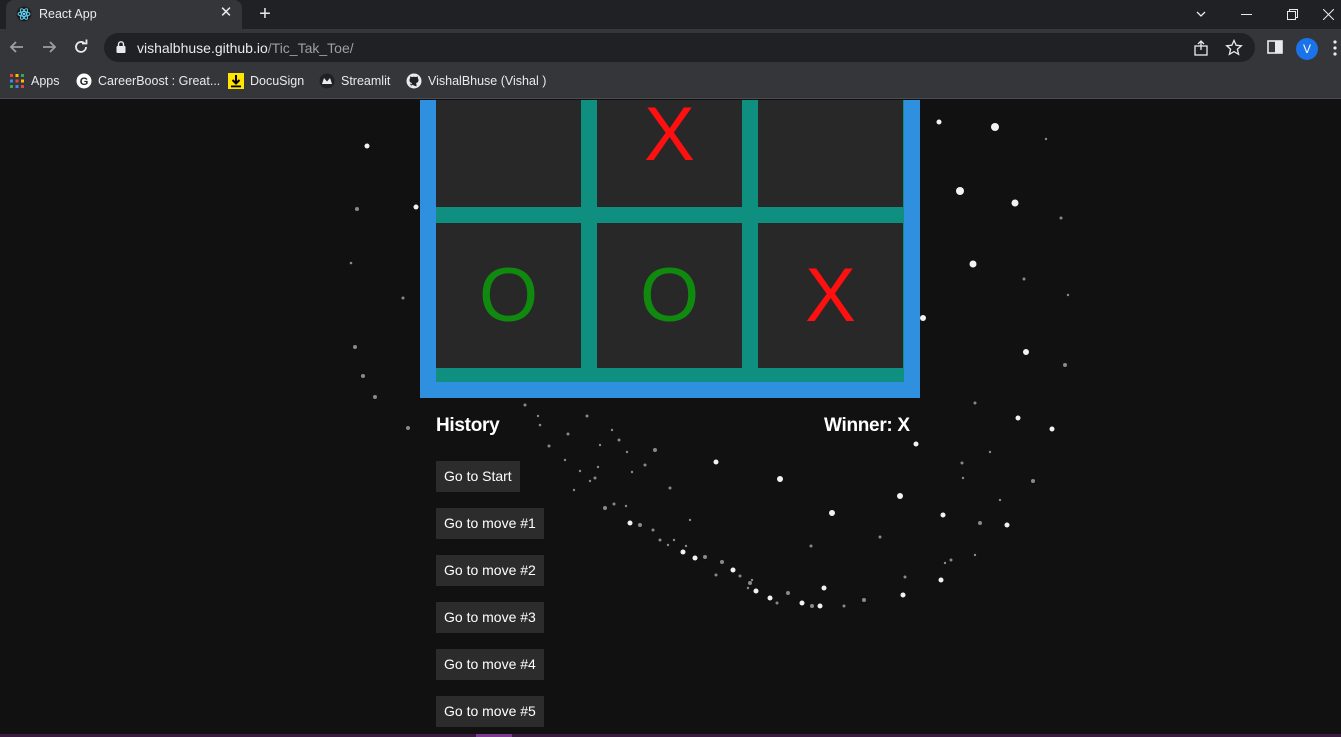  I want to click on bookmark-github: VishalBhuse (Vishal ), so click(476, 81).